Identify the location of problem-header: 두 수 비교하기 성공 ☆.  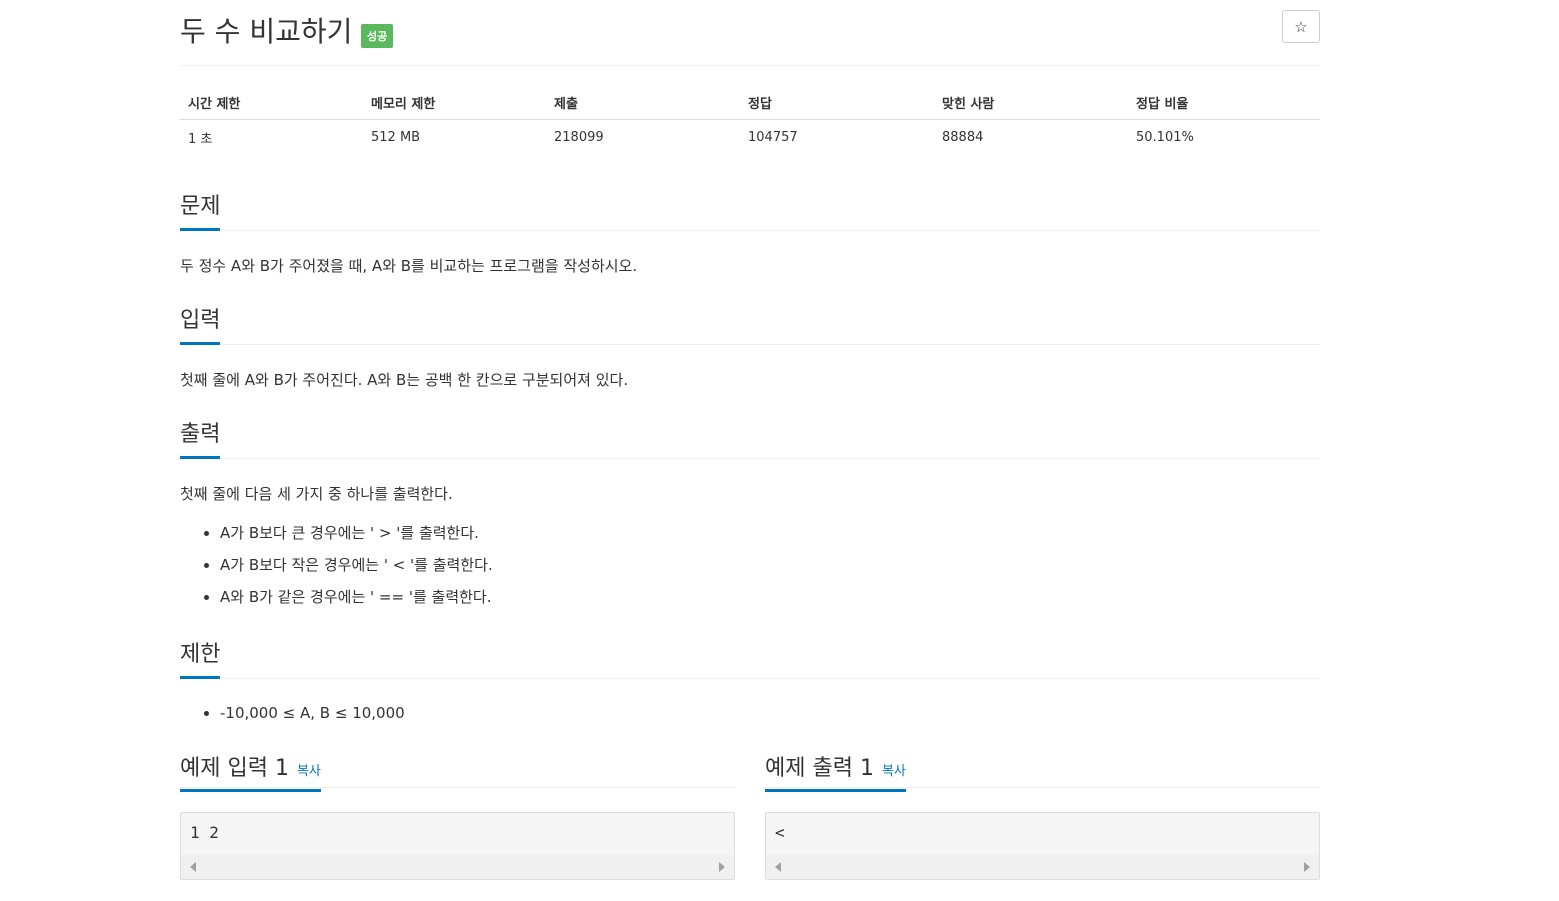
(750, 33).